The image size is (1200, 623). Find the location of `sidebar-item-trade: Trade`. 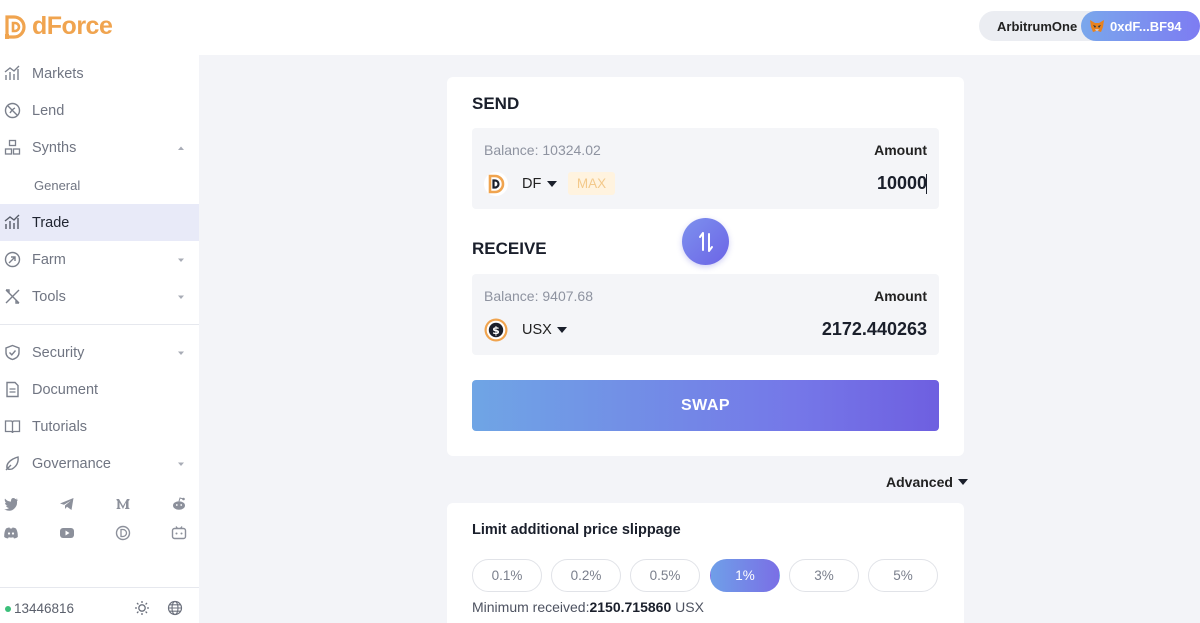

sidebar-item-trade: Trade is located at coordinates (99, 222).